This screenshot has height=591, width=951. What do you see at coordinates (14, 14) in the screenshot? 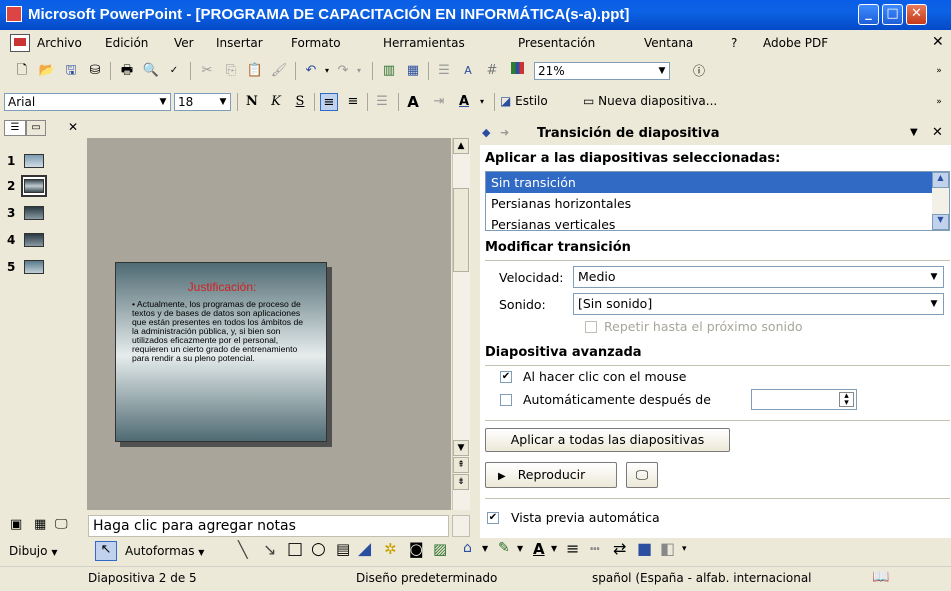
I see `powerpoint-app-icon` at bounding box center [14, 14].